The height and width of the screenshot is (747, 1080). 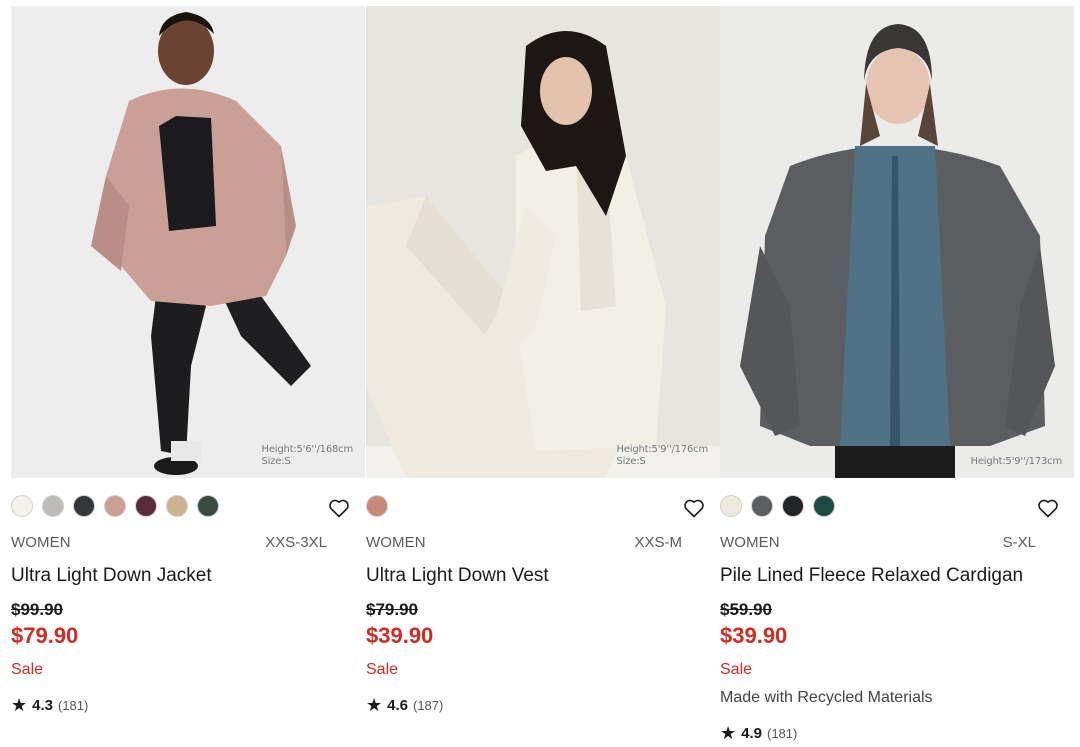 What do you see at coordinates (871, 576) in the screenshot?
I see `product-name: Pile Lined Fleece Relaxed Cardigan` at bounding box center [871, 576].